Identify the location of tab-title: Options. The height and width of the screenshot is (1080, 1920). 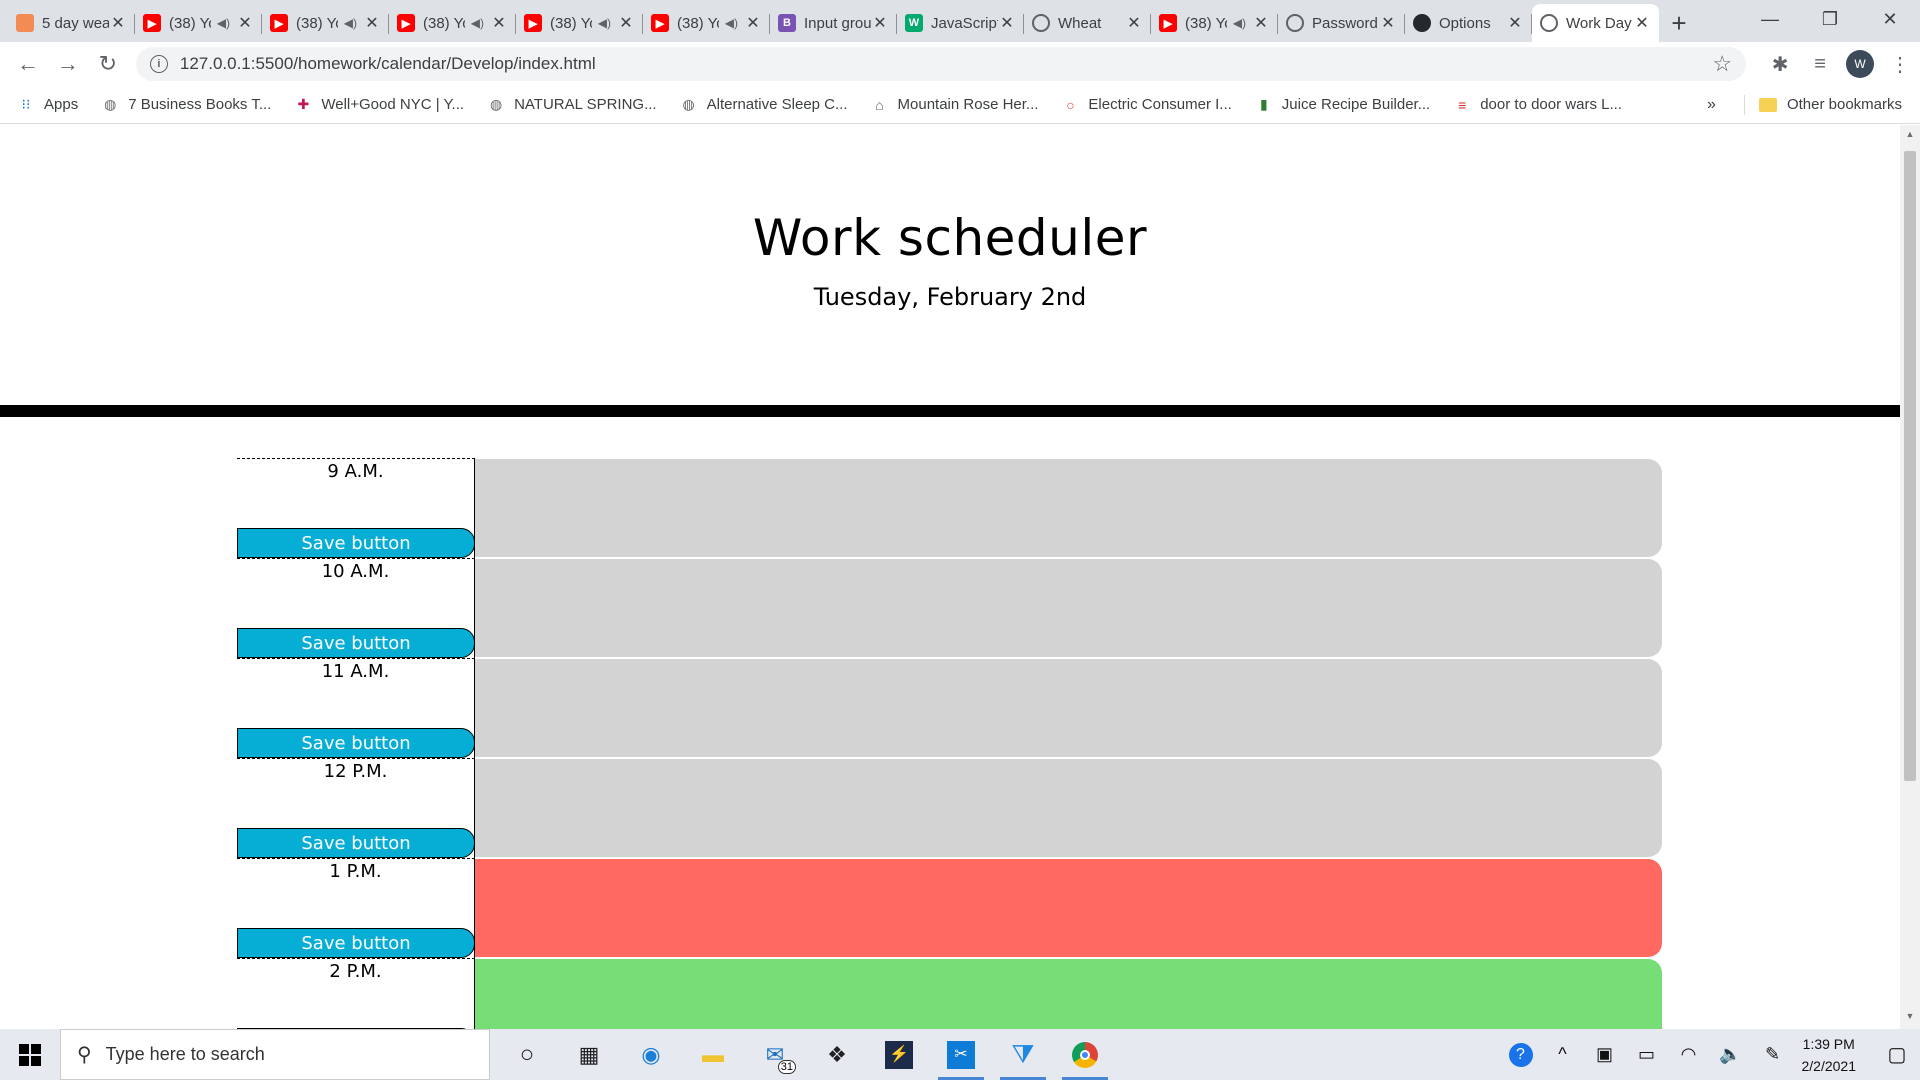
(1465, 23).